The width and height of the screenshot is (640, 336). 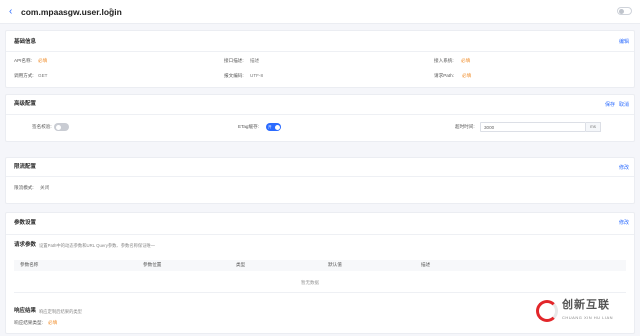 I want to click on back-arrow-icon: ‹, so click(x=10, y=12).